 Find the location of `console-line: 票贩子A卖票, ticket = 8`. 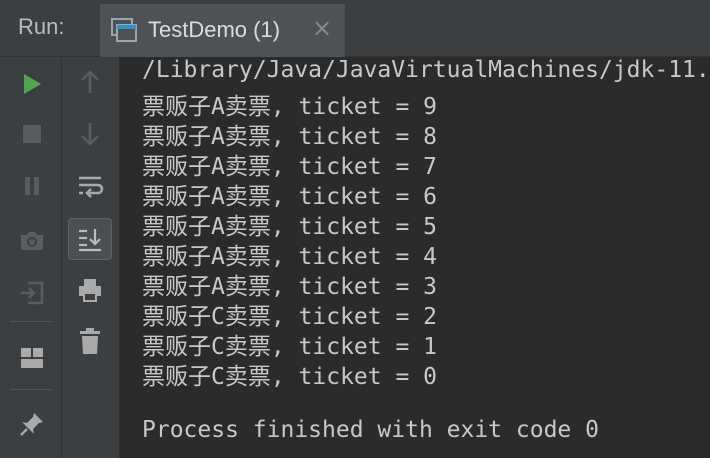

console-line: 票贩子A卖票, ticket = 8 is located at coordinates (290, 137).